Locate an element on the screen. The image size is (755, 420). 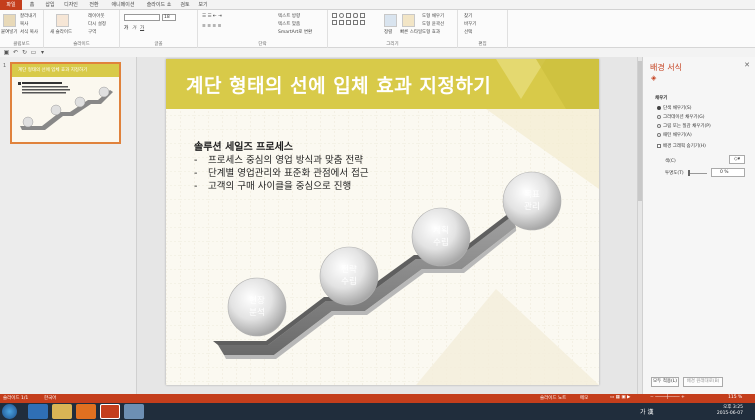
reset-button: 다시 설정 is located at coordinates (97, 24).